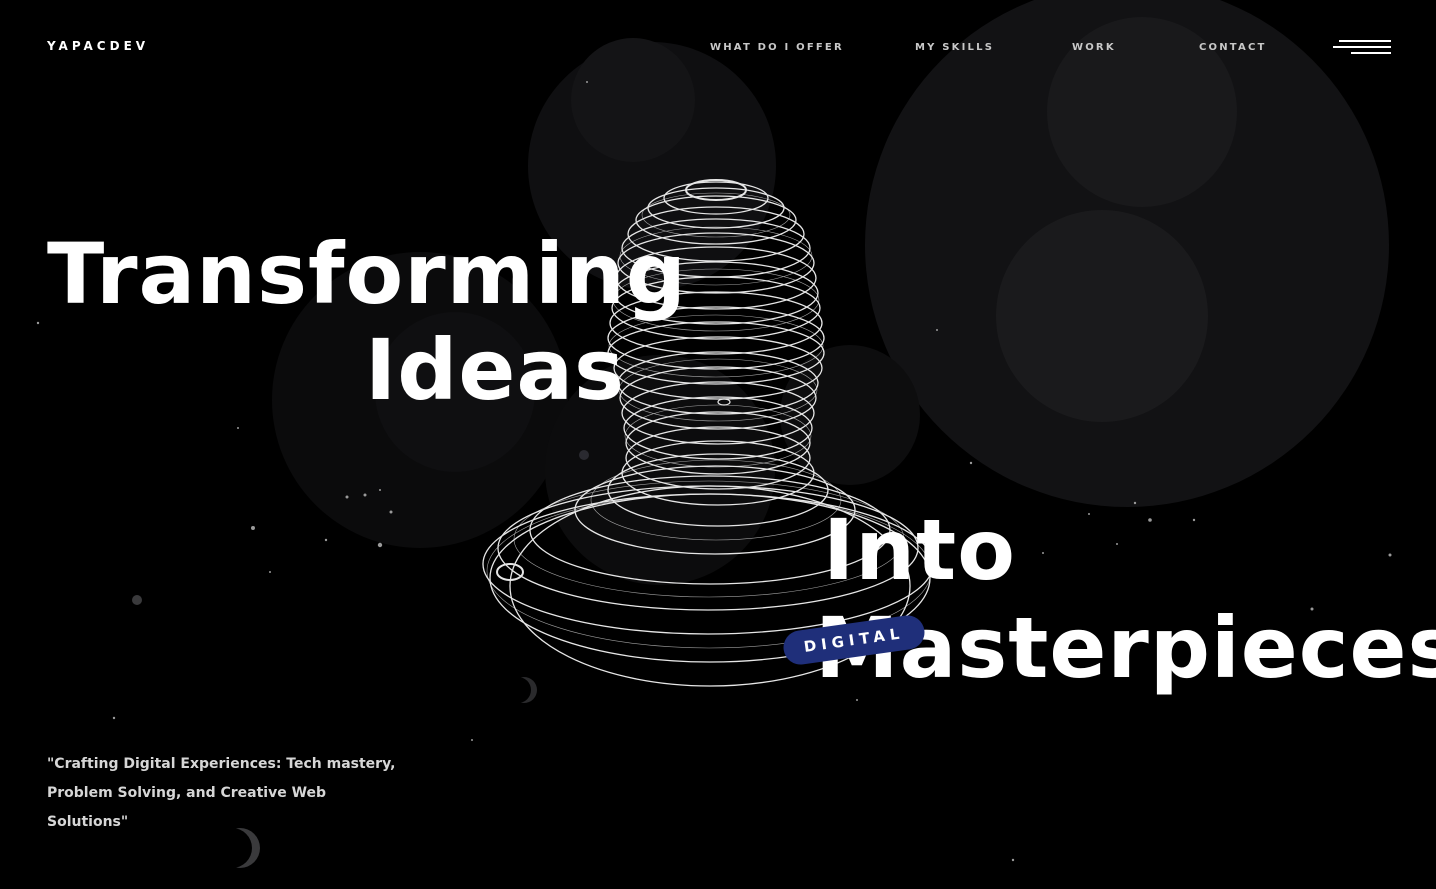 The width and height of the screenshot is (1436, 889). I want to click on site-logo: YAPACDEV, so click(98, 46).